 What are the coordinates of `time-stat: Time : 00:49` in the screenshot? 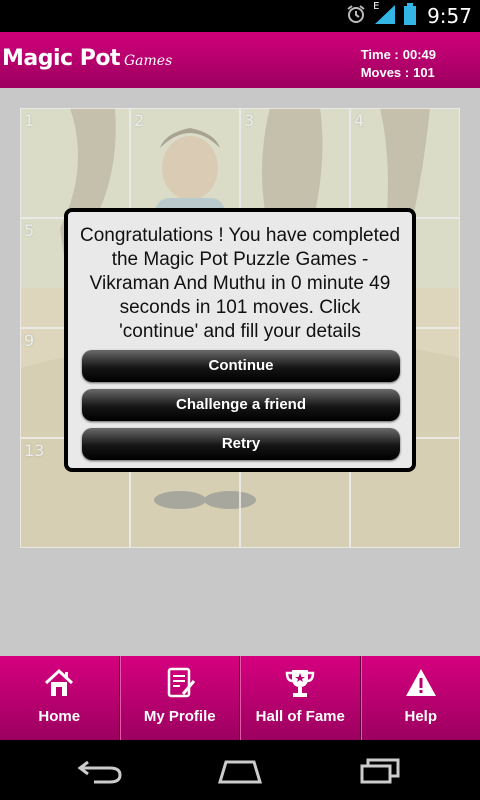 It's located at (398, 55).